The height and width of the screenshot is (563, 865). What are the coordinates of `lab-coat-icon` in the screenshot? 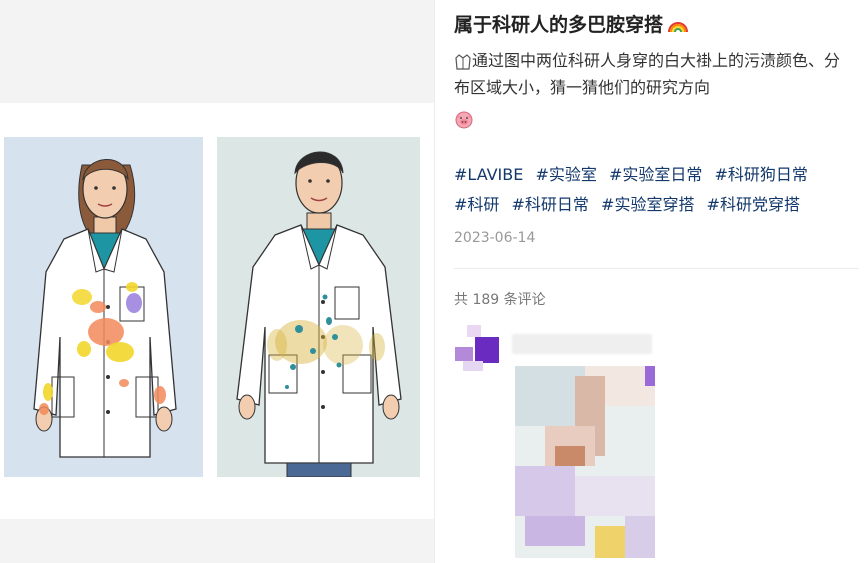 It's located at (463, 61).